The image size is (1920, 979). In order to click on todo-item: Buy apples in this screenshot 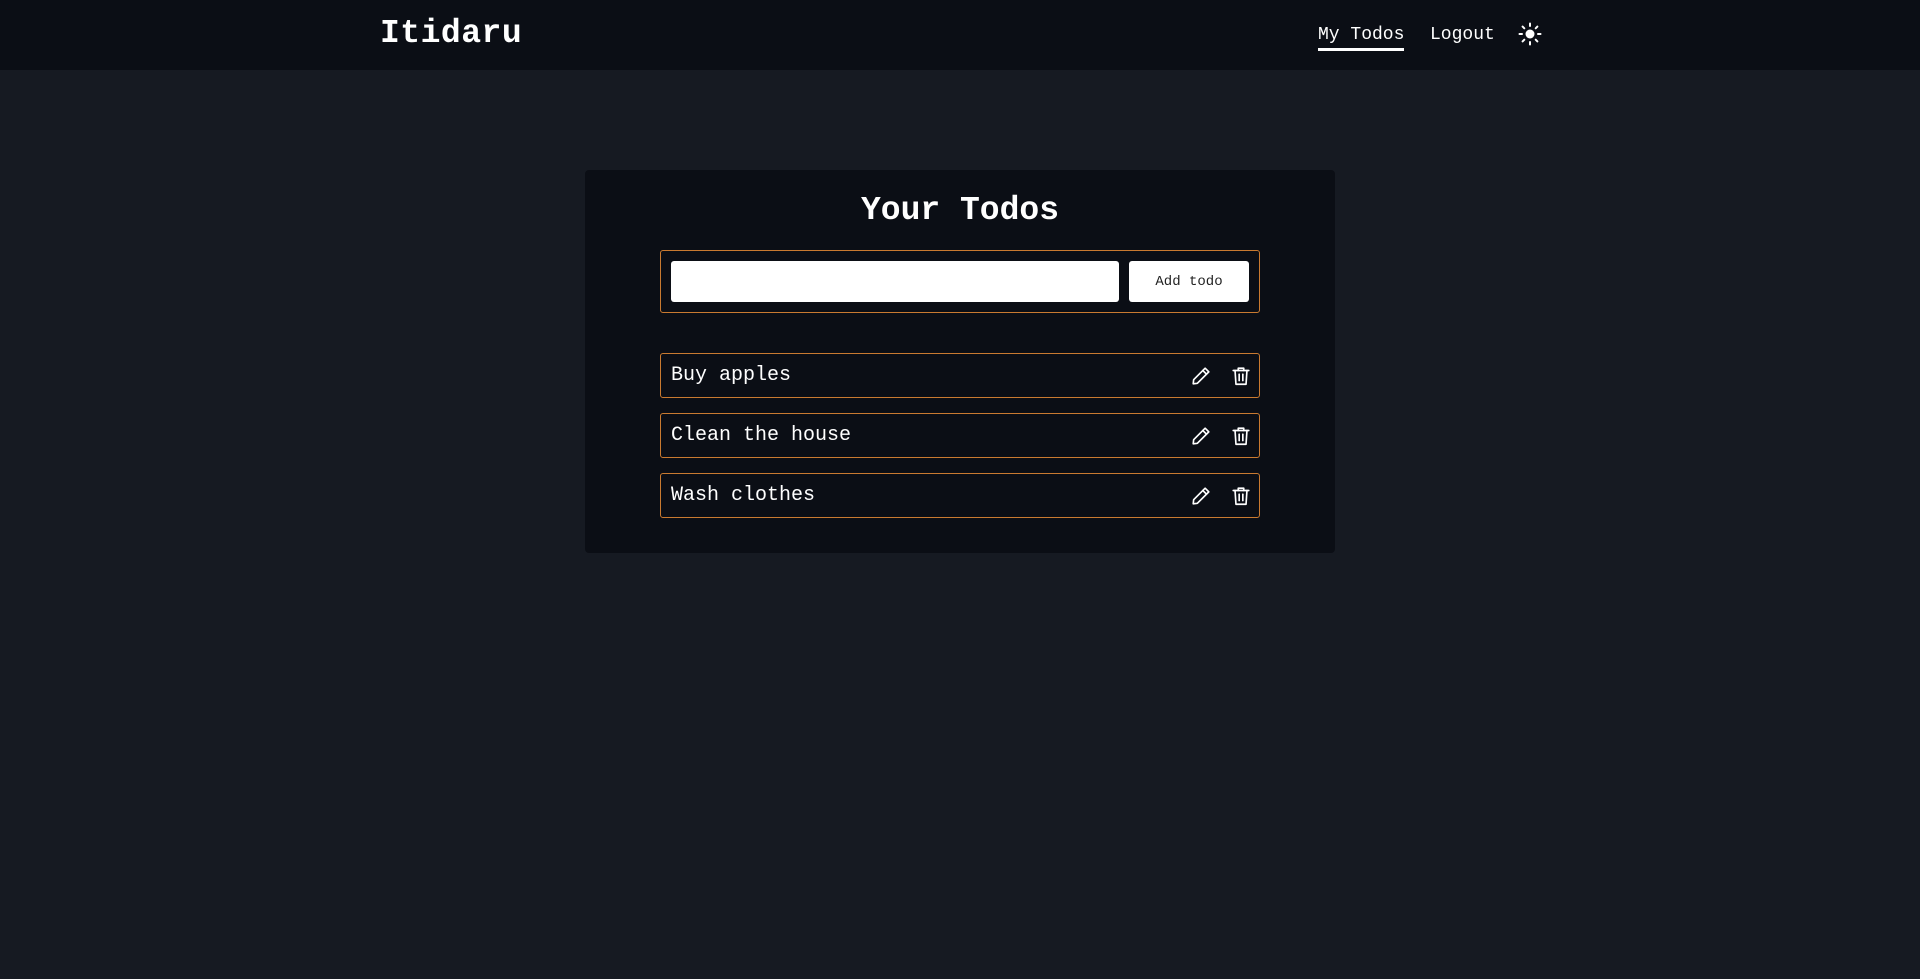, I will do `click(960, 375)`.